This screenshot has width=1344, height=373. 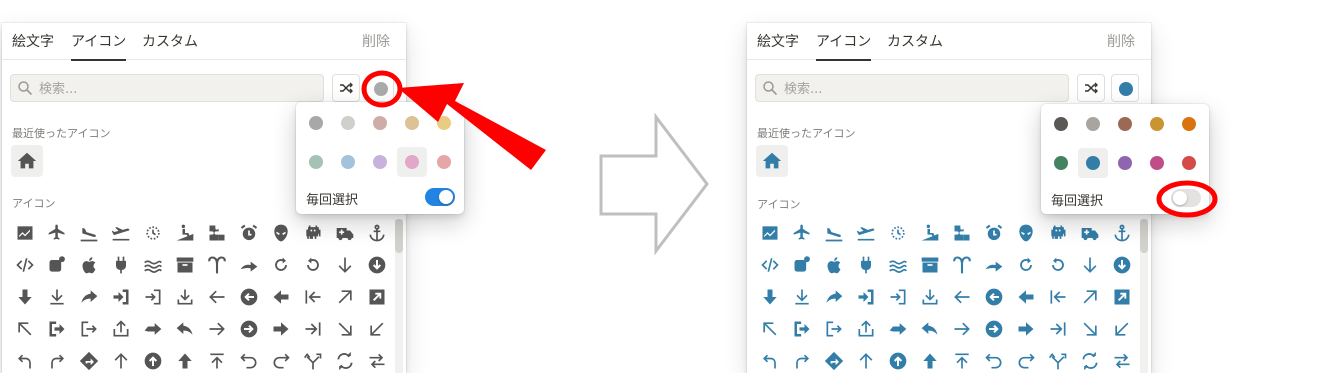 What do you see at coordinates (179, 89) in the screenshot?
I see `search-input` at bounding box center [179, 89].